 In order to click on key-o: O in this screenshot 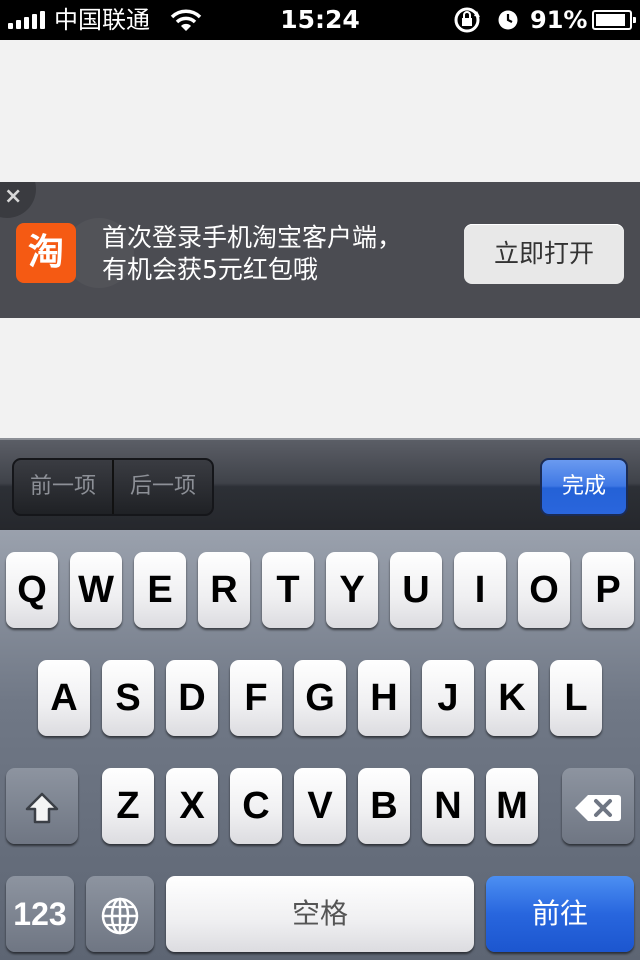, I will do `click(544, 590)`.